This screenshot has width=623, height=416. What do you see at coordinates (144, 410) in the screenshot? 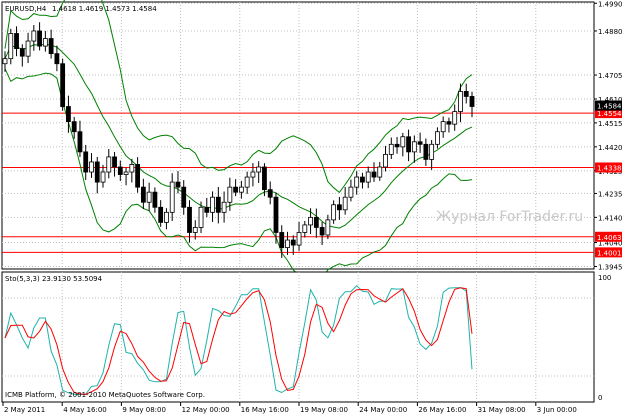
I see `x-tick-label: 9 May 08:00` at bounding box center [144, 410].